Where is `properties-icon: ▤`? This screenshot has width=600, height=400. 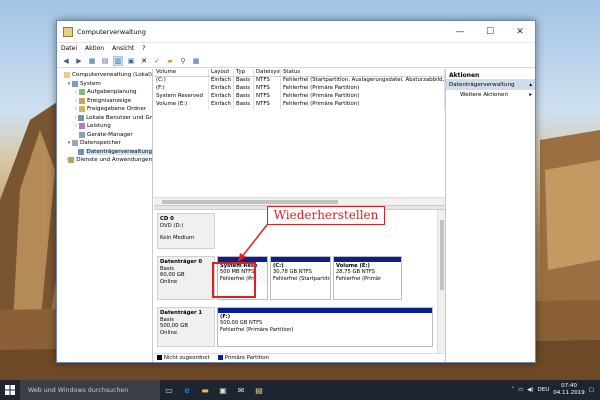
properties-icon: ▤ is located at coordinates (105, 61).